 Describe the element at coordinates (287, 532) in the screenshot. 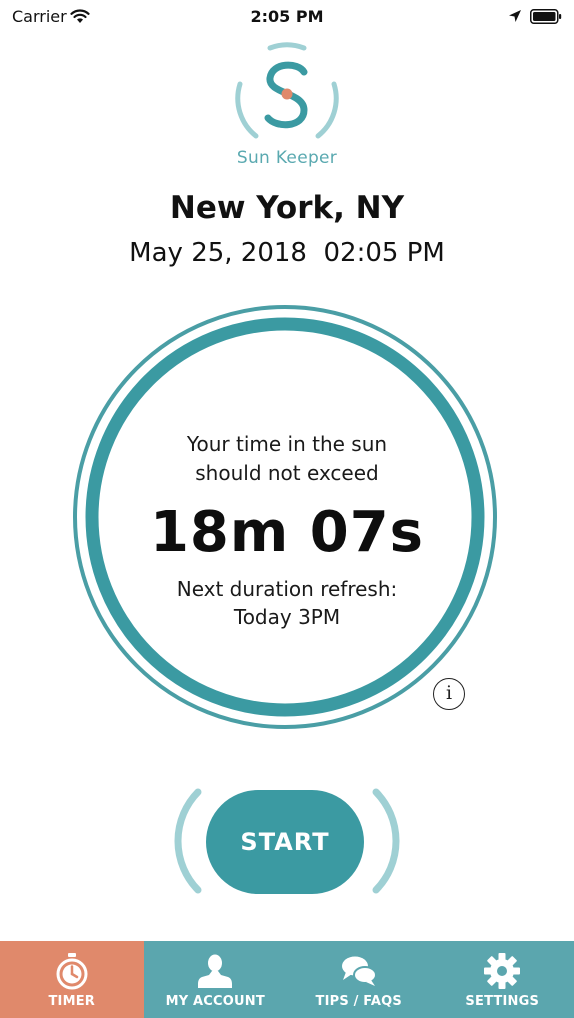

I see `sun-duration: 18m 07s` at that location.